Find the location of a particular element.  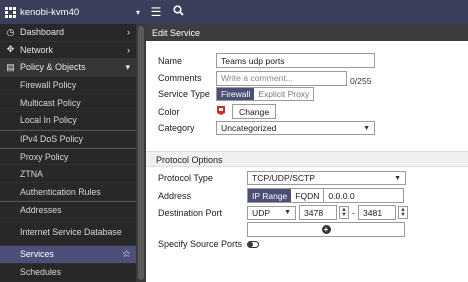

sidebar-item-firewall-policy: Firewall Policy is located at coordinates (68, 86).